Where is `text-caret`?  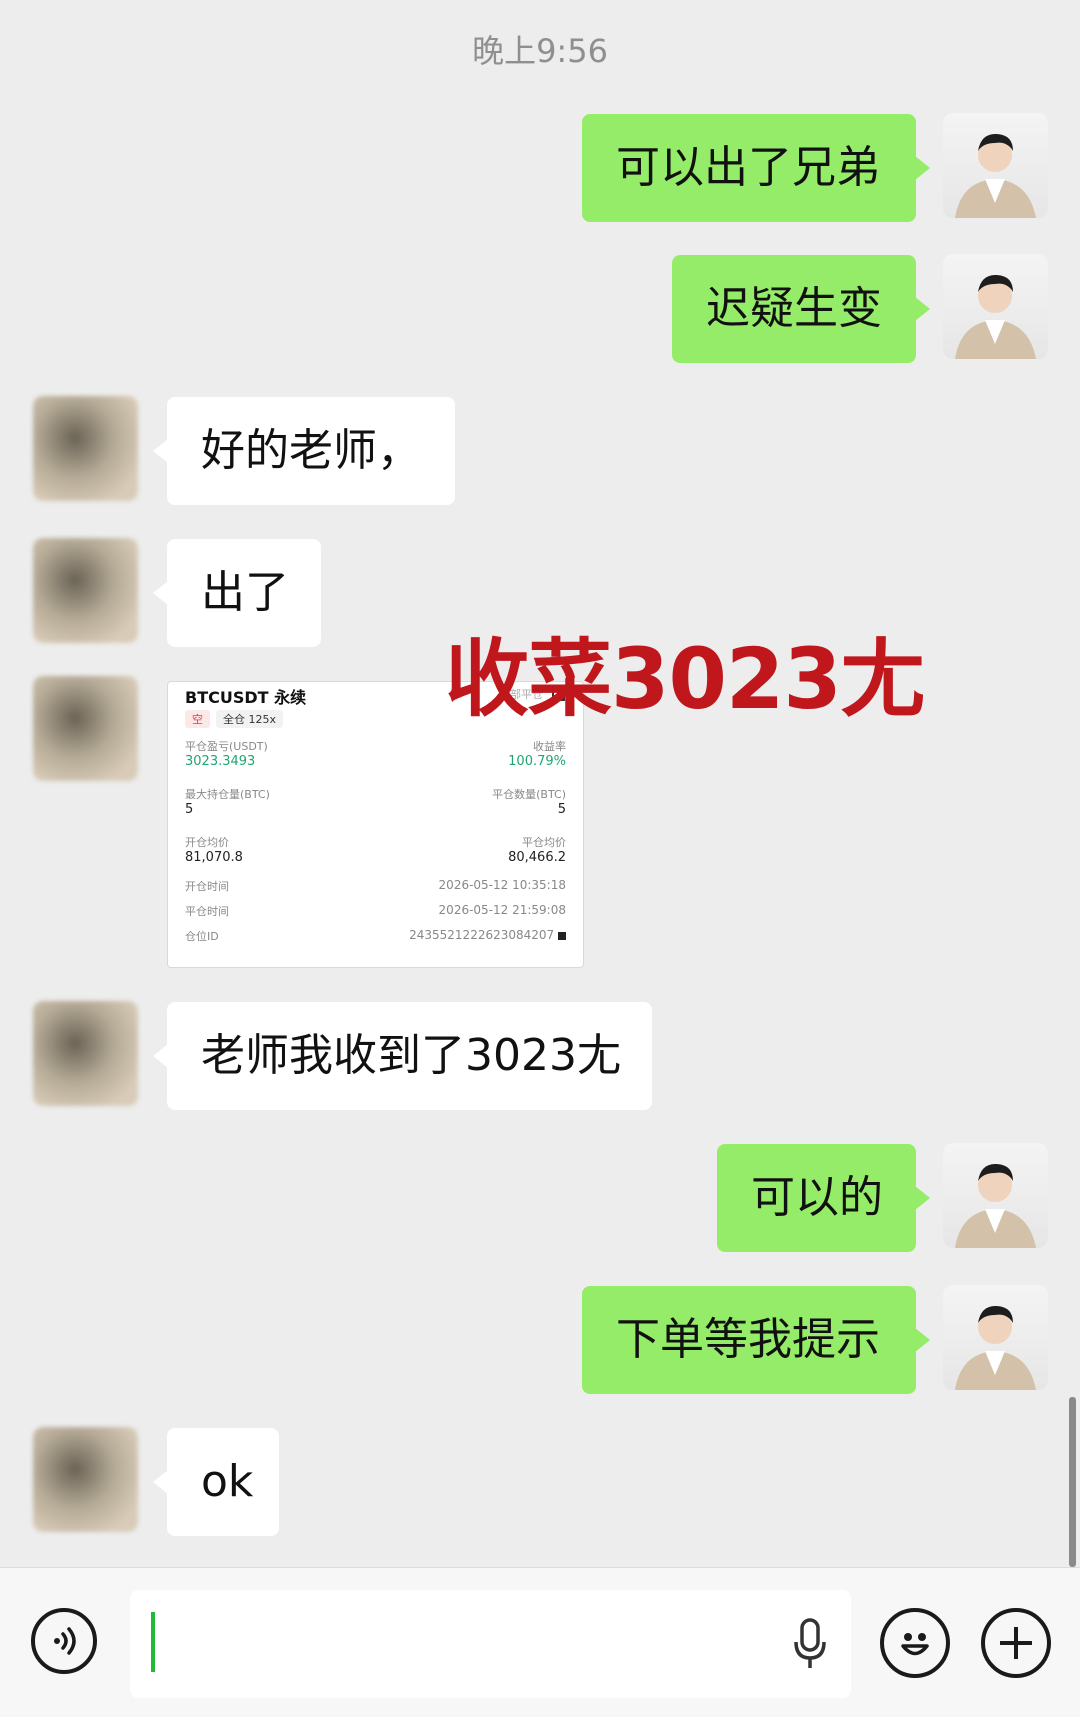
text-caret is located at coordinates (153, 1642).